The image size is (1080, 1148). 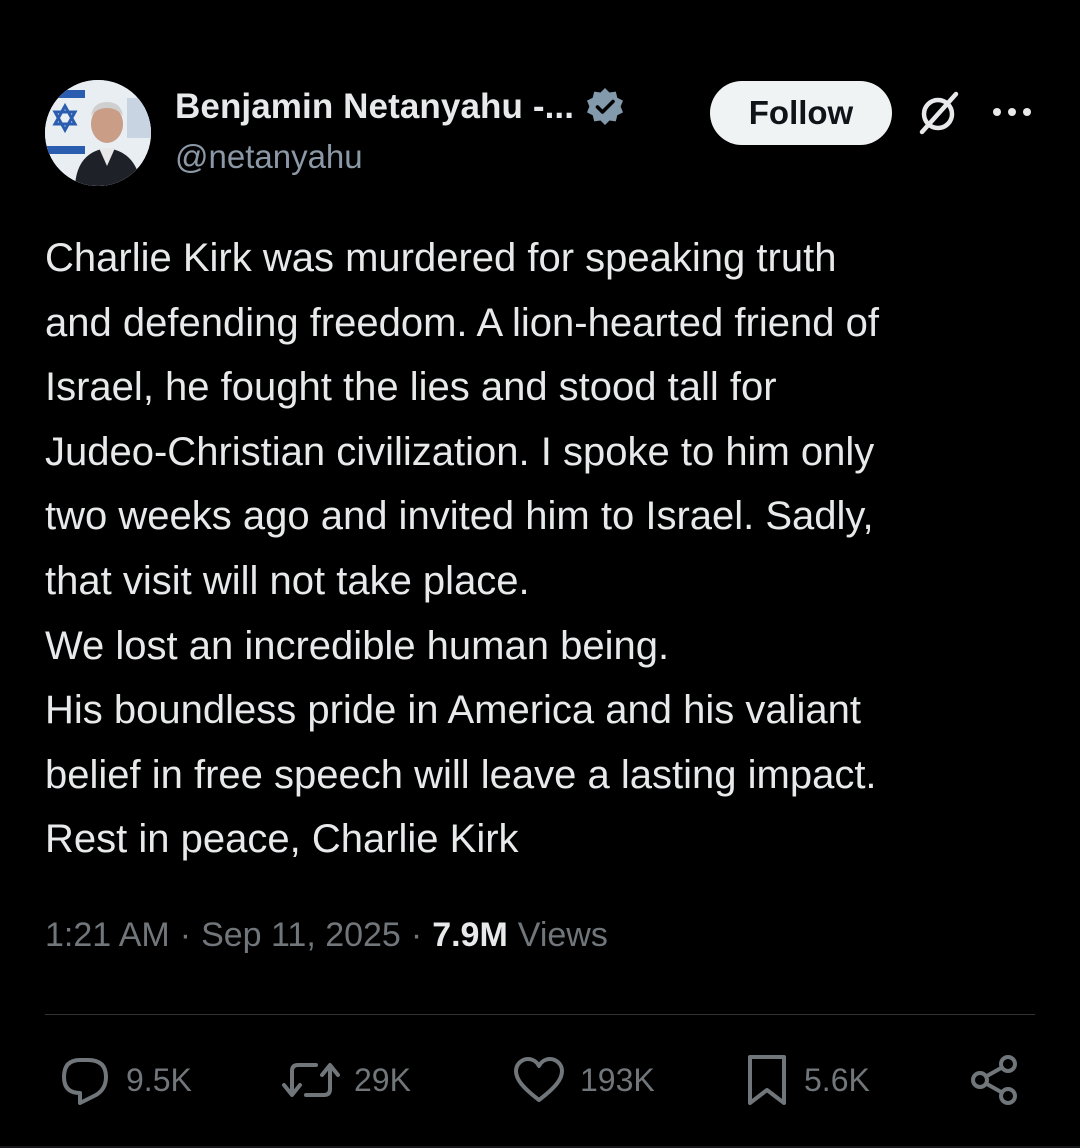 I want to click on tweet-meta: 1:21 AM · Sep 11, 2025 · 7.9M Views, so click(x=326, y=935).